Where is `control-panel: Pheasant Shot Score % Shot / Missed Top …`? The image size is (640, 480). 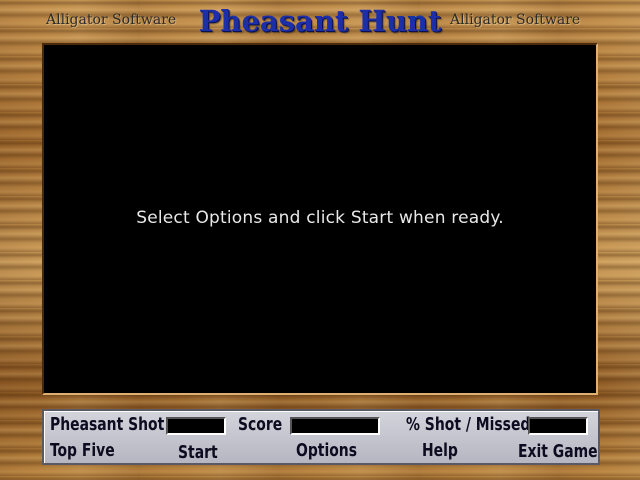 control-panel: Pheasant Shot Score % Shot / Missed Top … is located at coordinates (321, 437).